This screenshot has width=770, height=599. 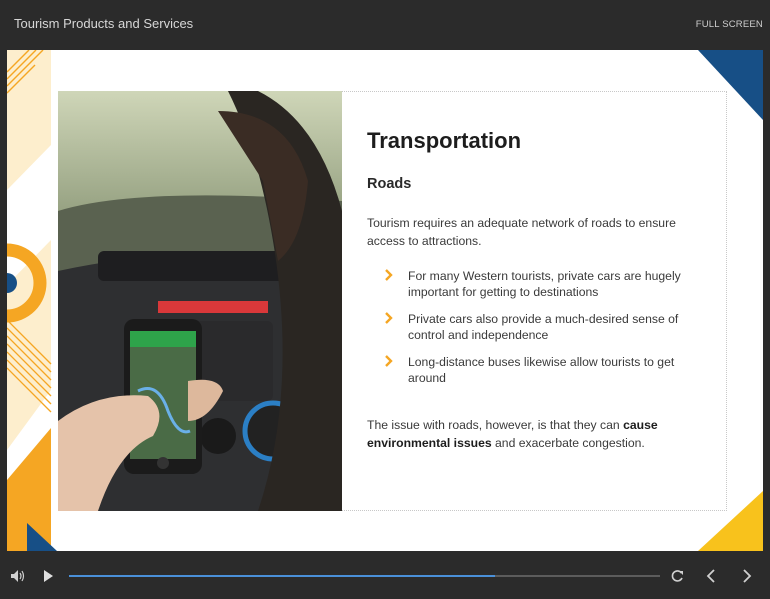 I want to click on bottom-right-decoration, so click(x=730, y=521).